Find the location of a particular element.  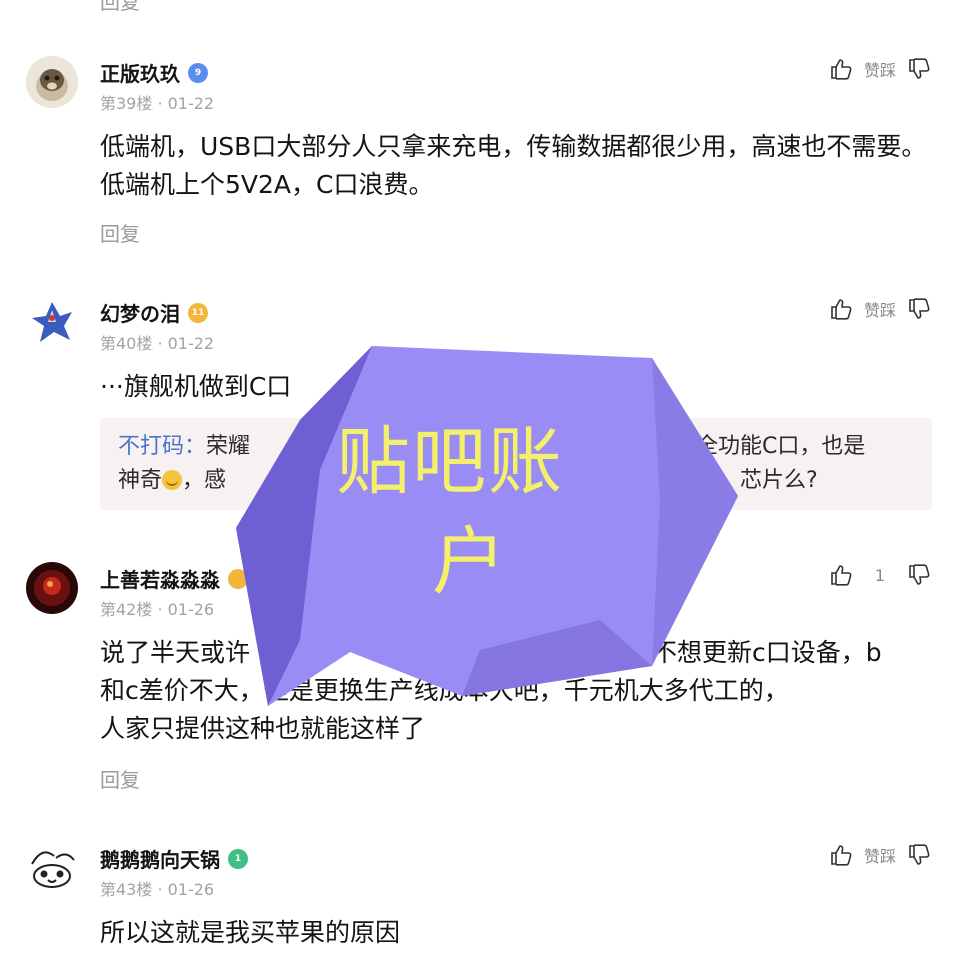

top-reply-button: 回复 is located at coordinates (120, 7).